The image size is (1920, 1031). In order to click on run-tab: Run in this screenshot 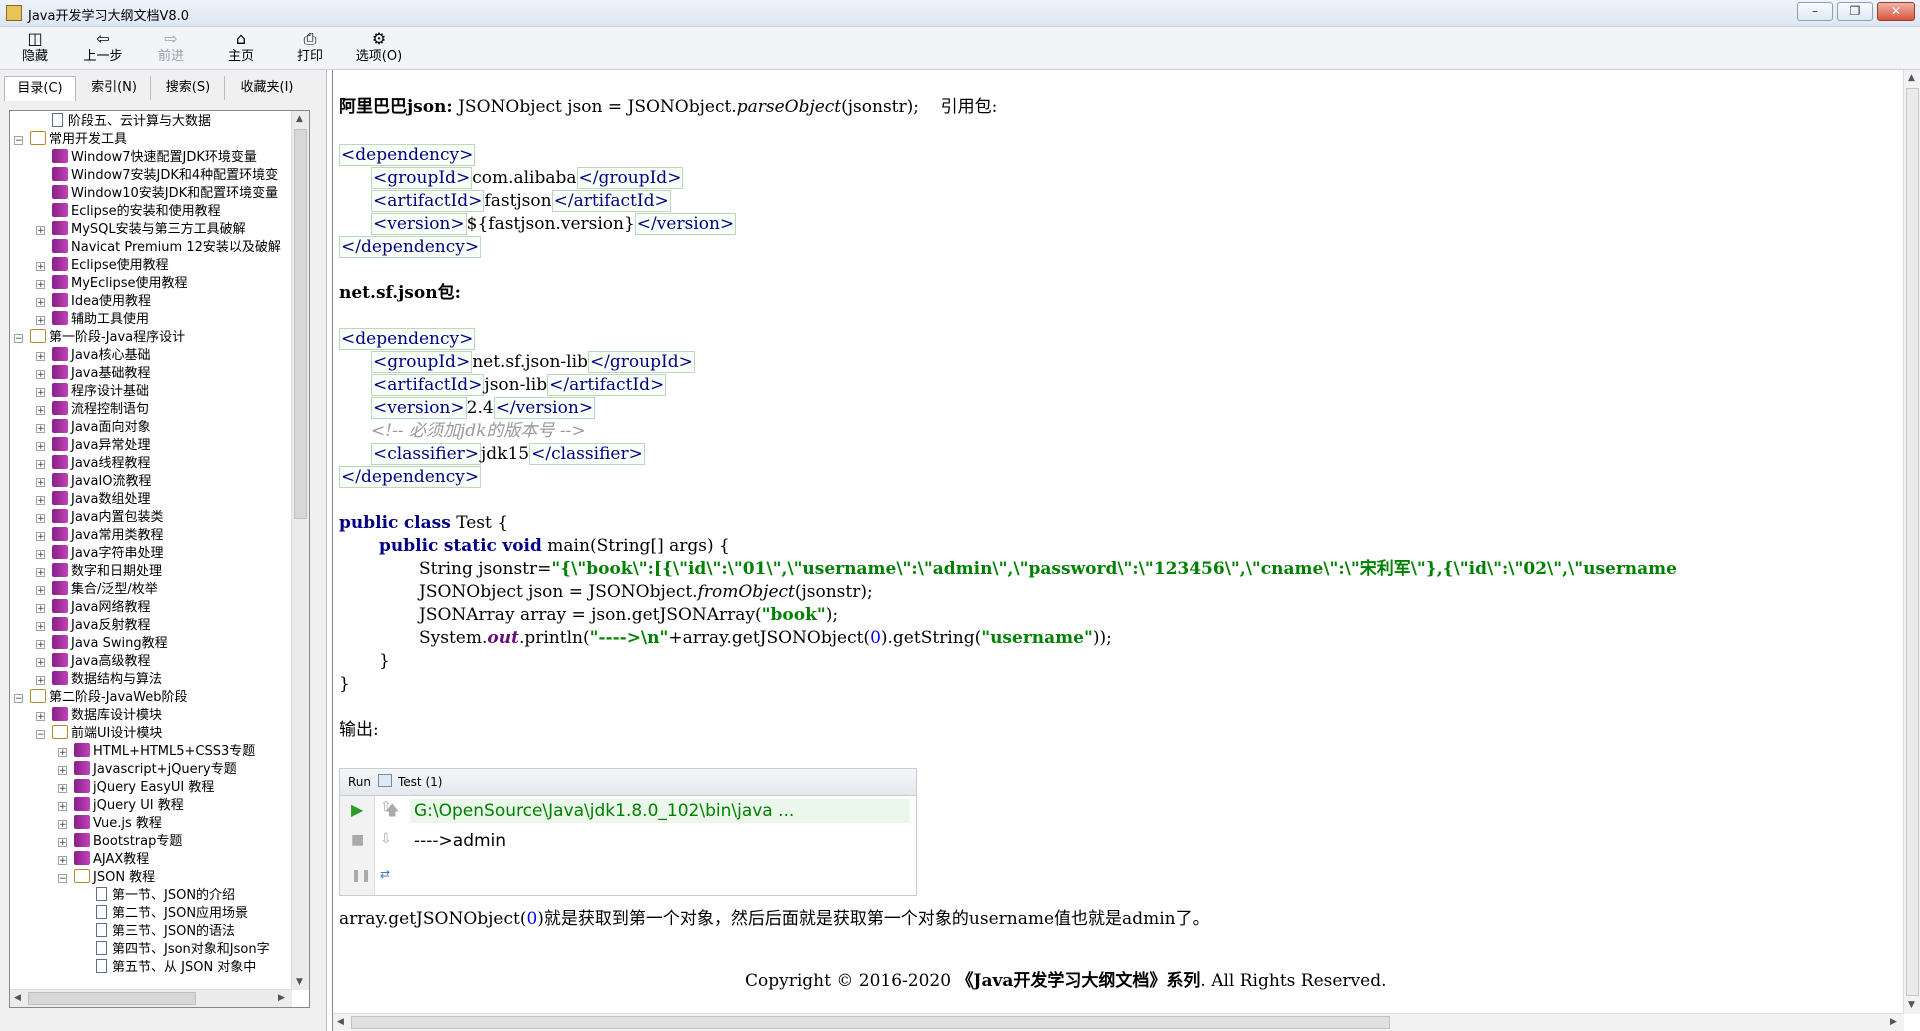, I will do `click(359, 782)`.